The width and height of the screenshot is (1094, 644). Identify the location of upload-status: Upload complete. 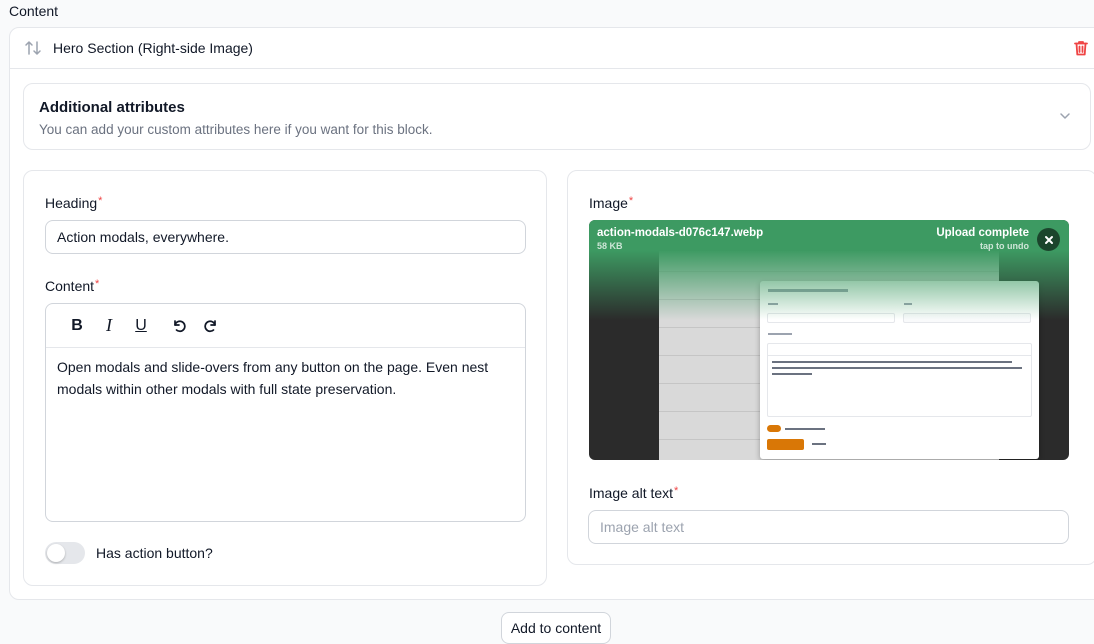
(982, 233).